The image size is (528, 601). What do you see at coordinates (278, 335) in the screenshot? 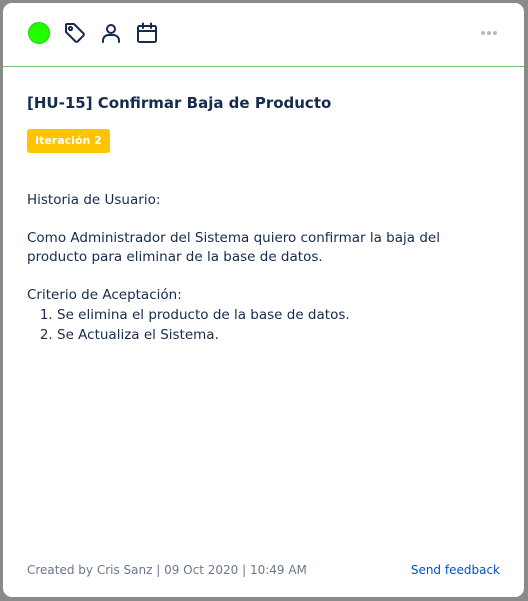
I see `criteria-item: Se Actualiza el Sistema.` at bounding box center [278, 335].